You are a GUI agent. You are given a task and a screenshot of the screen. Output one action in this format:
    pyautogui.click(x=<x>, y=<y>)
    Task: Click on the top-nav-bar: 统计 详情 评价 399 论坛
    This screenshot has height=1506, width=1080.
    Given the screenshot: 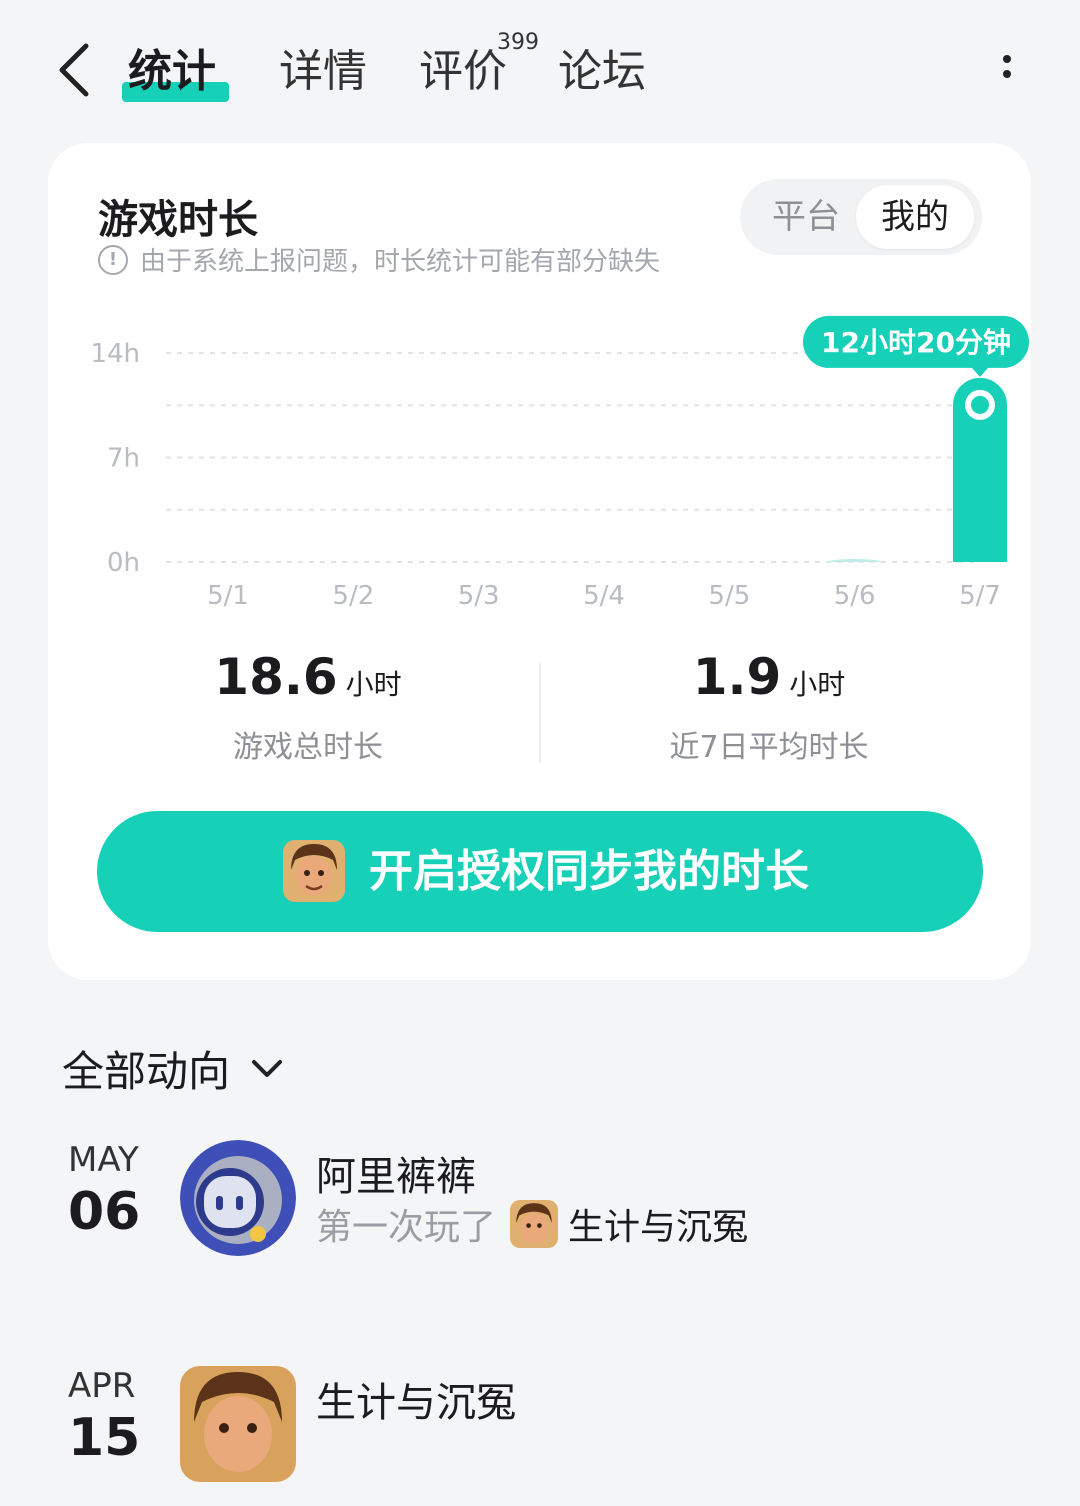 What is the action you would take?
    pyautogui.click(x=540, y=70)
    